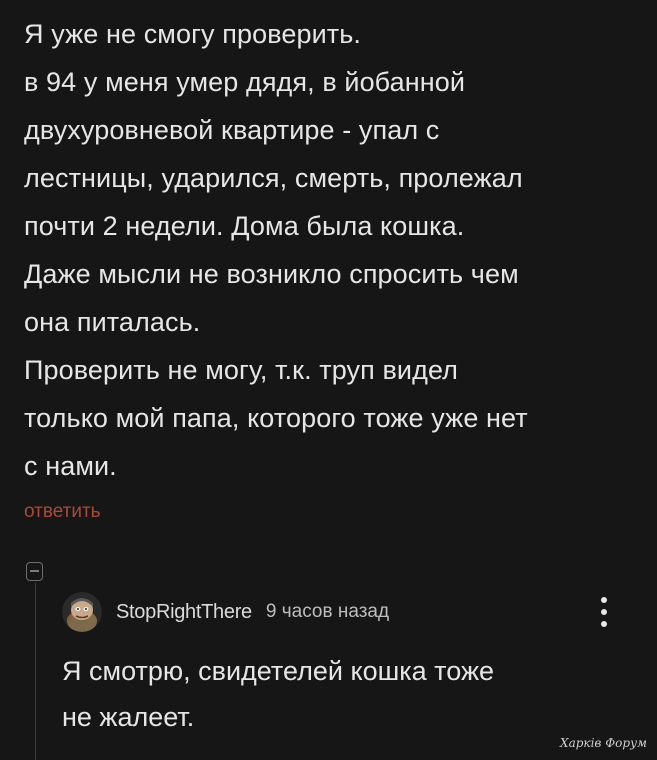  I want to click on thread-line, so click(35, 671).